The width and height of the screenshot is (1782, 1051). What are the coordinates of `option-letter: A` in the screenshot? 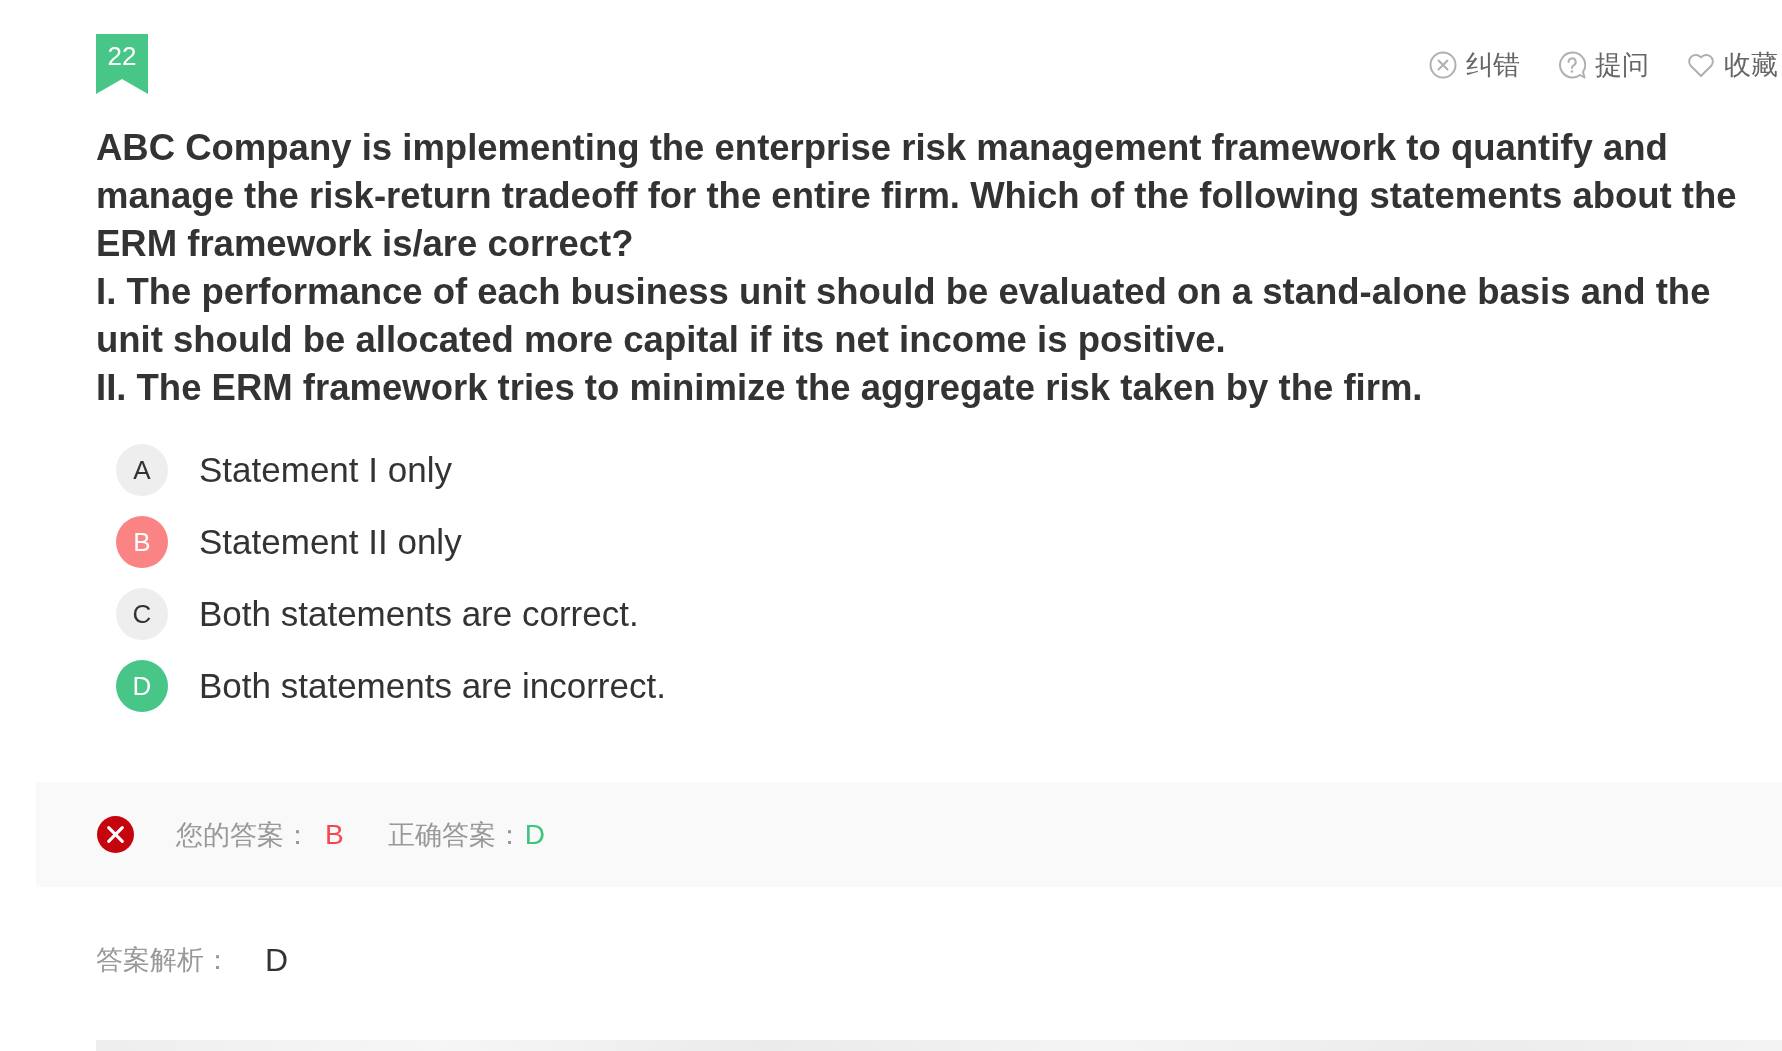 It's located at (142, 470).